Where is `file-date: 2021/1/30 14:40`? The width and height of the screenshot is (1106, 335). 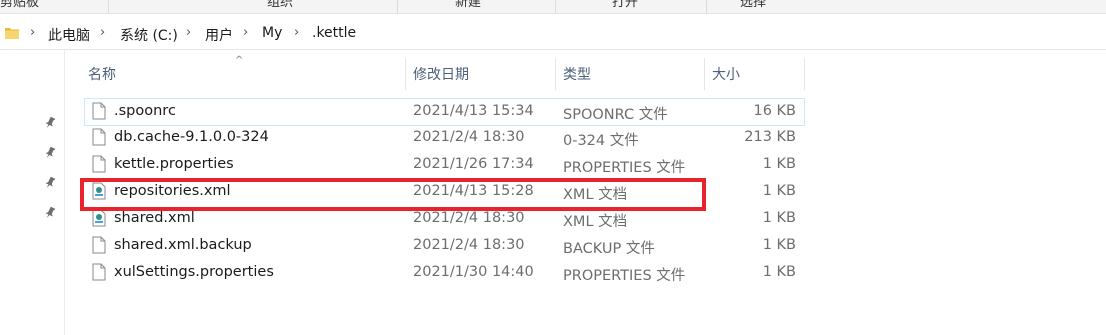 file-date: 2021/1/30 14:40 is located at coordinates (473, 272).